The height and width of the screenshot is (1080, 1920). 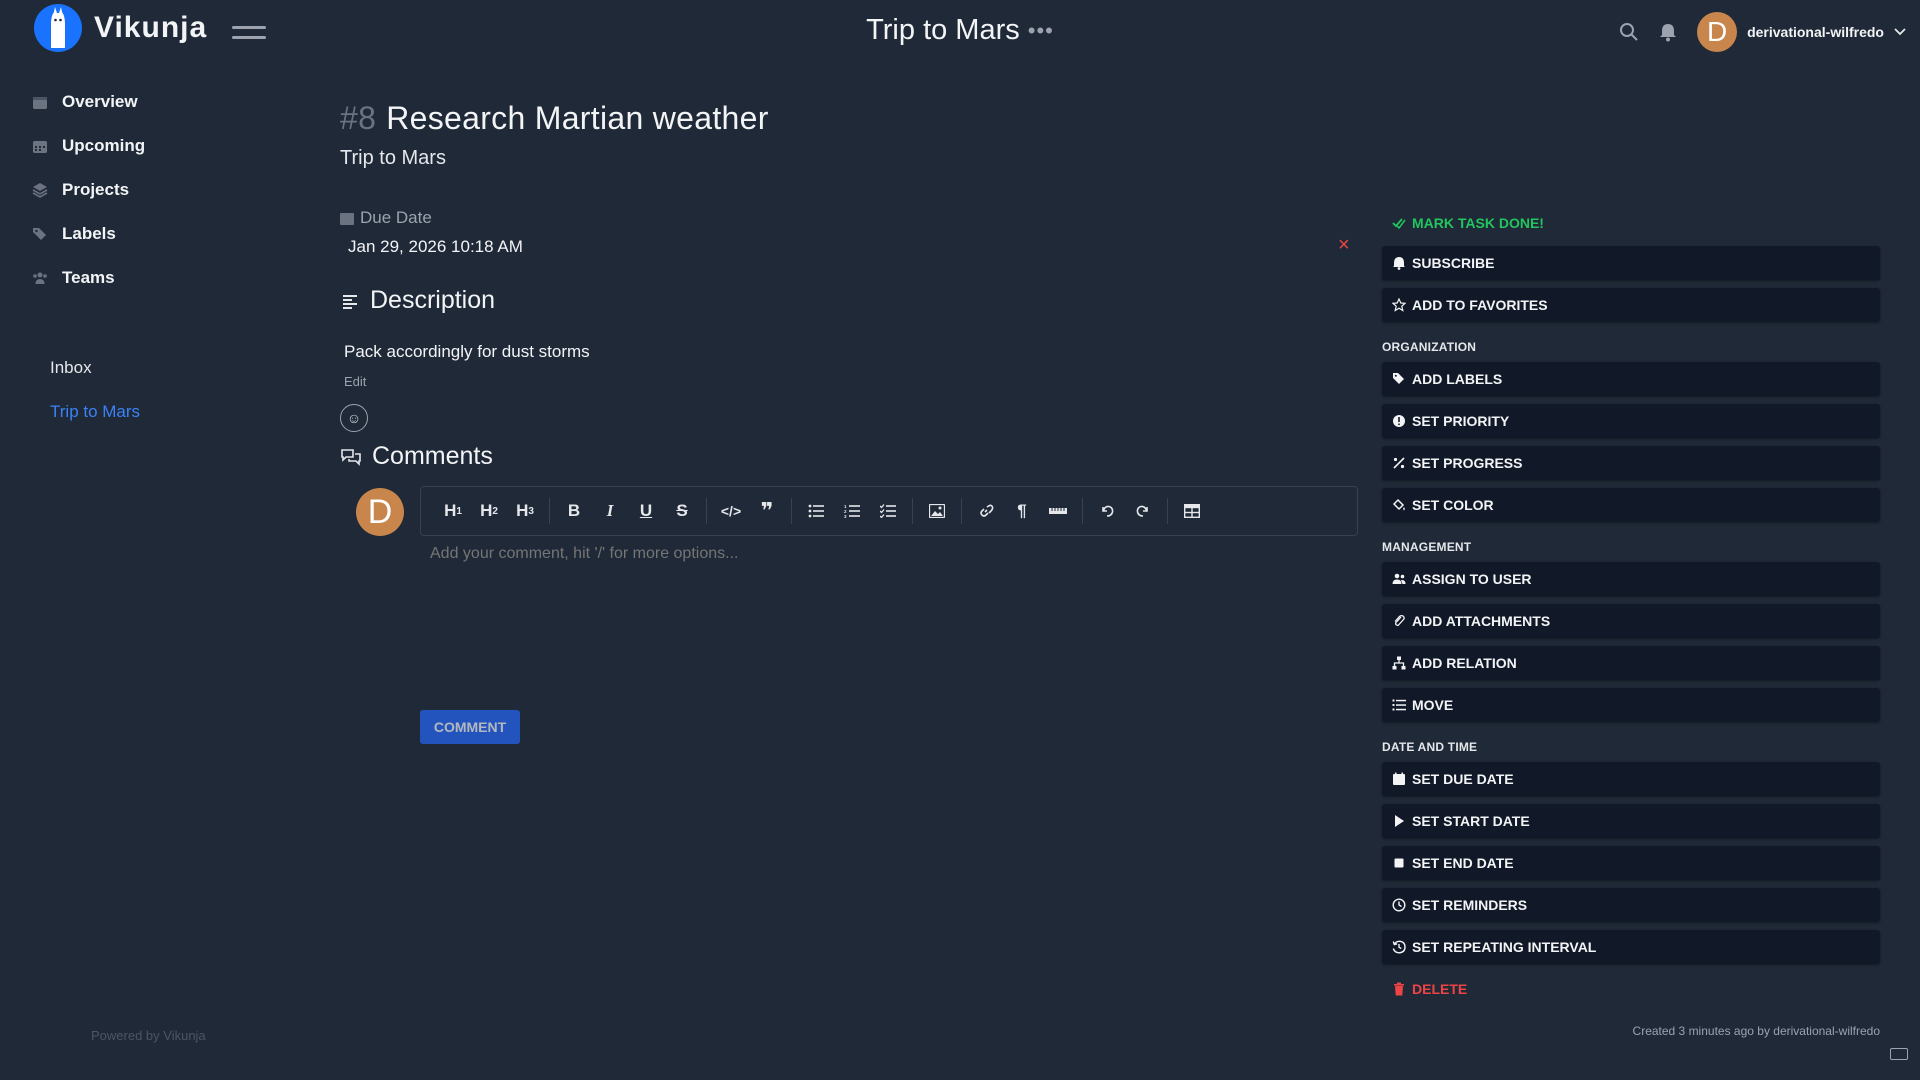 What do you see at coordinates (852, 511) in the screenshot?
I see `ordered-list-icon: 123` at bounding box center [852, 511].